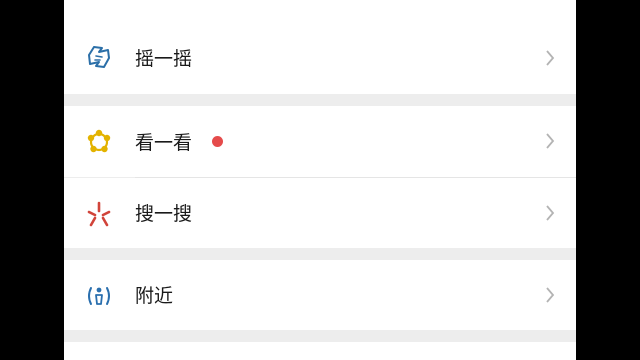 The height and width of the screenshot is (360, 640). I want to click on menu-item-label: 摇一摇, so click(164, 59).